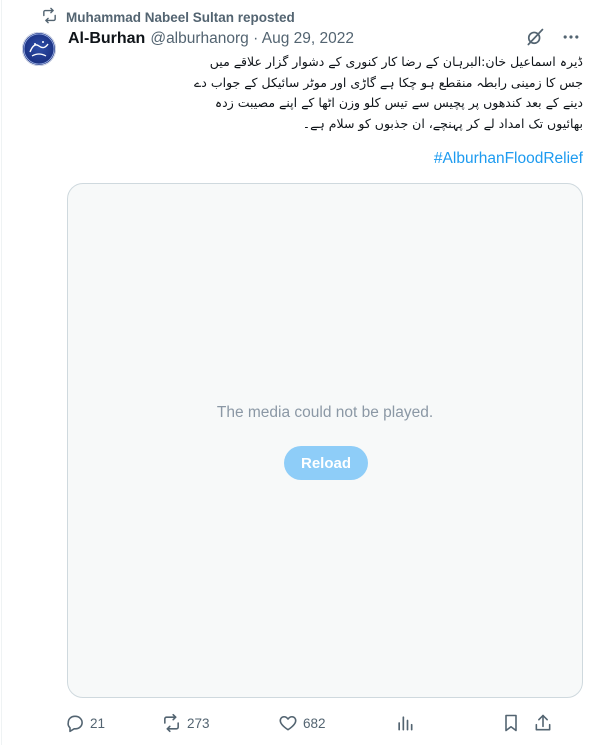  Describe the element at coordinates (308, 38) in the screenshot. I see `tweet-date: Aug 29, 2022` at that location.